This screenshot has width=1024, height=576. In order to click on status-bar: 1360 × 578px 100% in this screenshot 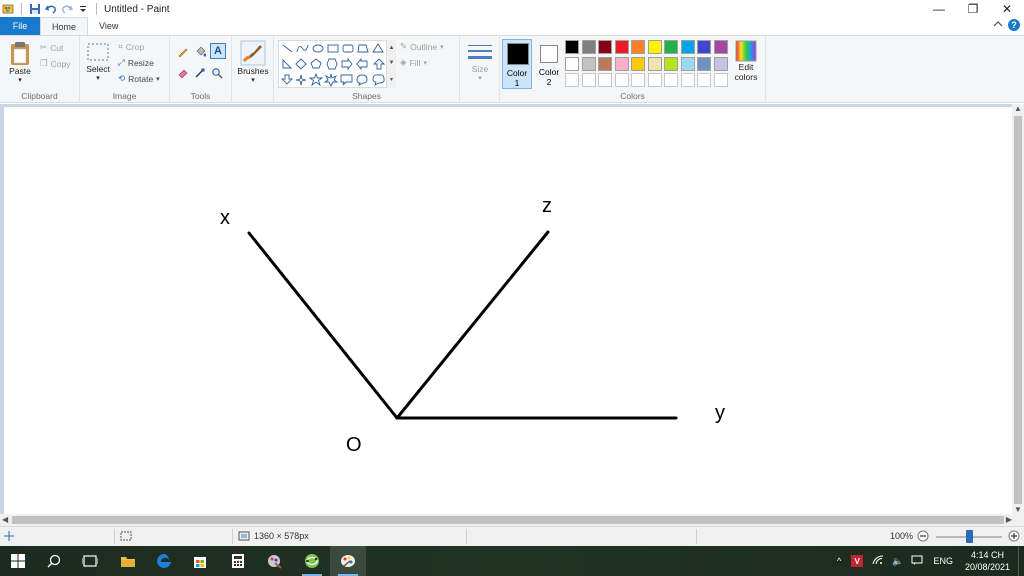, I will do `click(512, 536)`.